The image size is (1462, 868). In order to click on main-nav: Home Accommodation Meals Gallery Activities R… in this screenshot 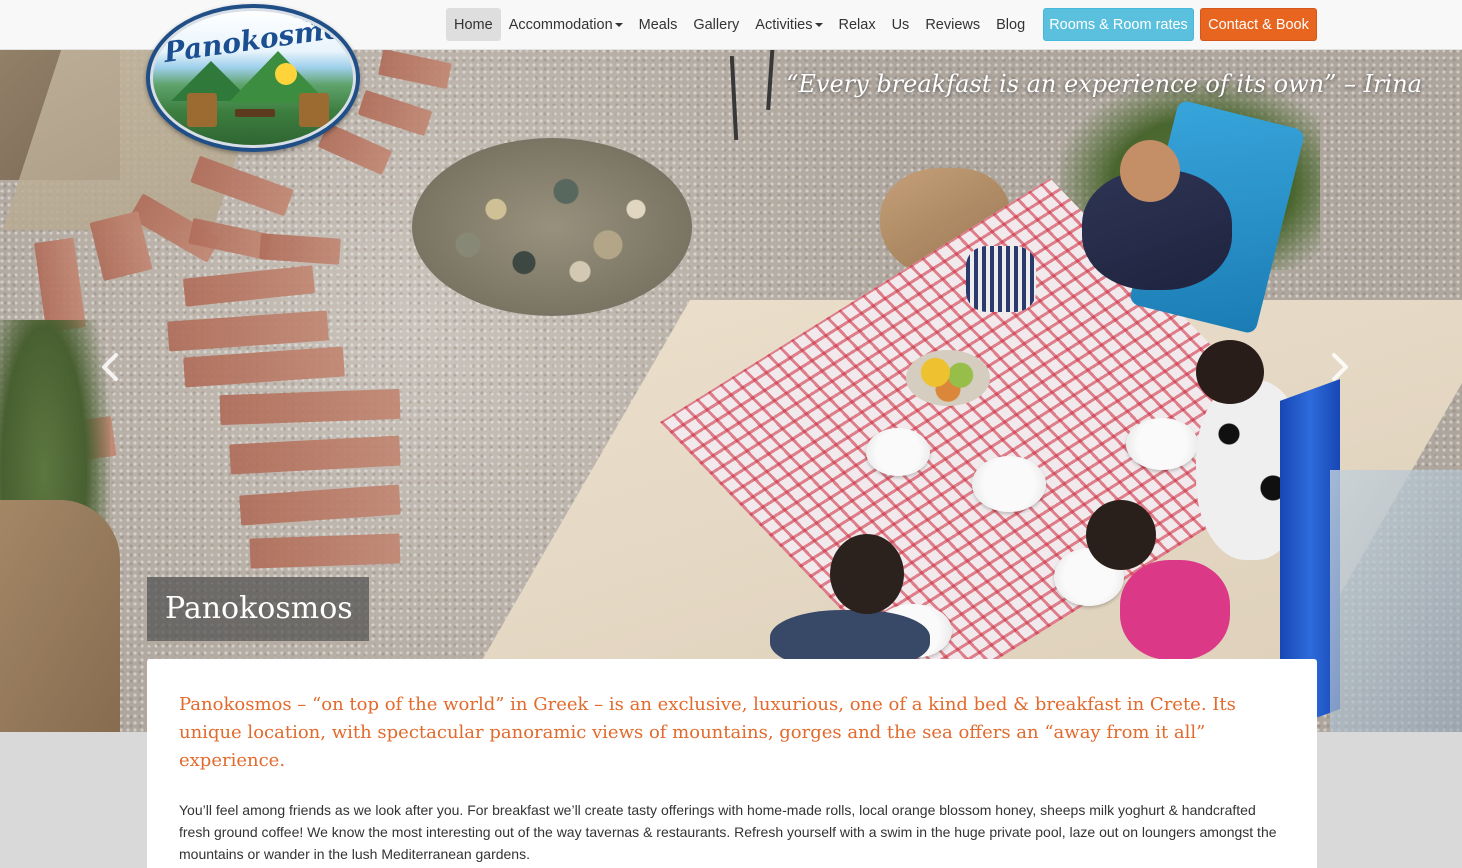, I will do `click(739, 24)`.